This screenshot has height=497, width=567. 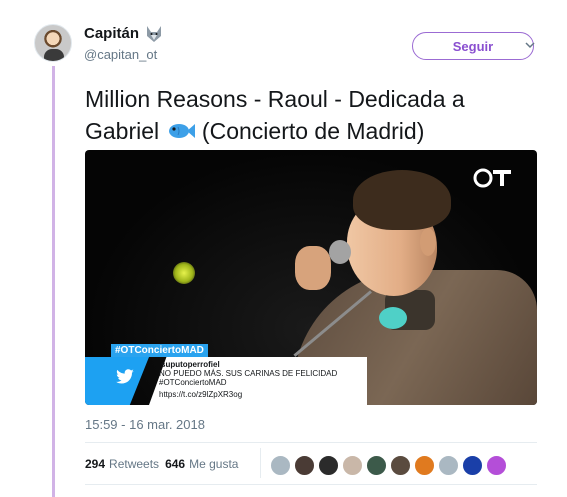 I want to click on fish-pin, so click(x=393, y=318).